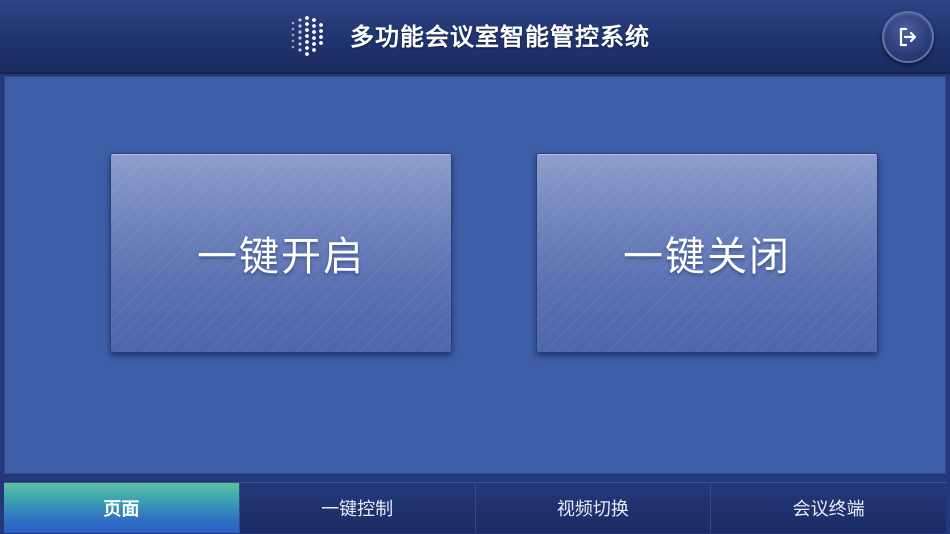 Image resolution: width=950 pixels, height=534 pixels. Describe the element at coordinates (122, 508) in the screenshot. I see `tab-page: 页面` at that location.